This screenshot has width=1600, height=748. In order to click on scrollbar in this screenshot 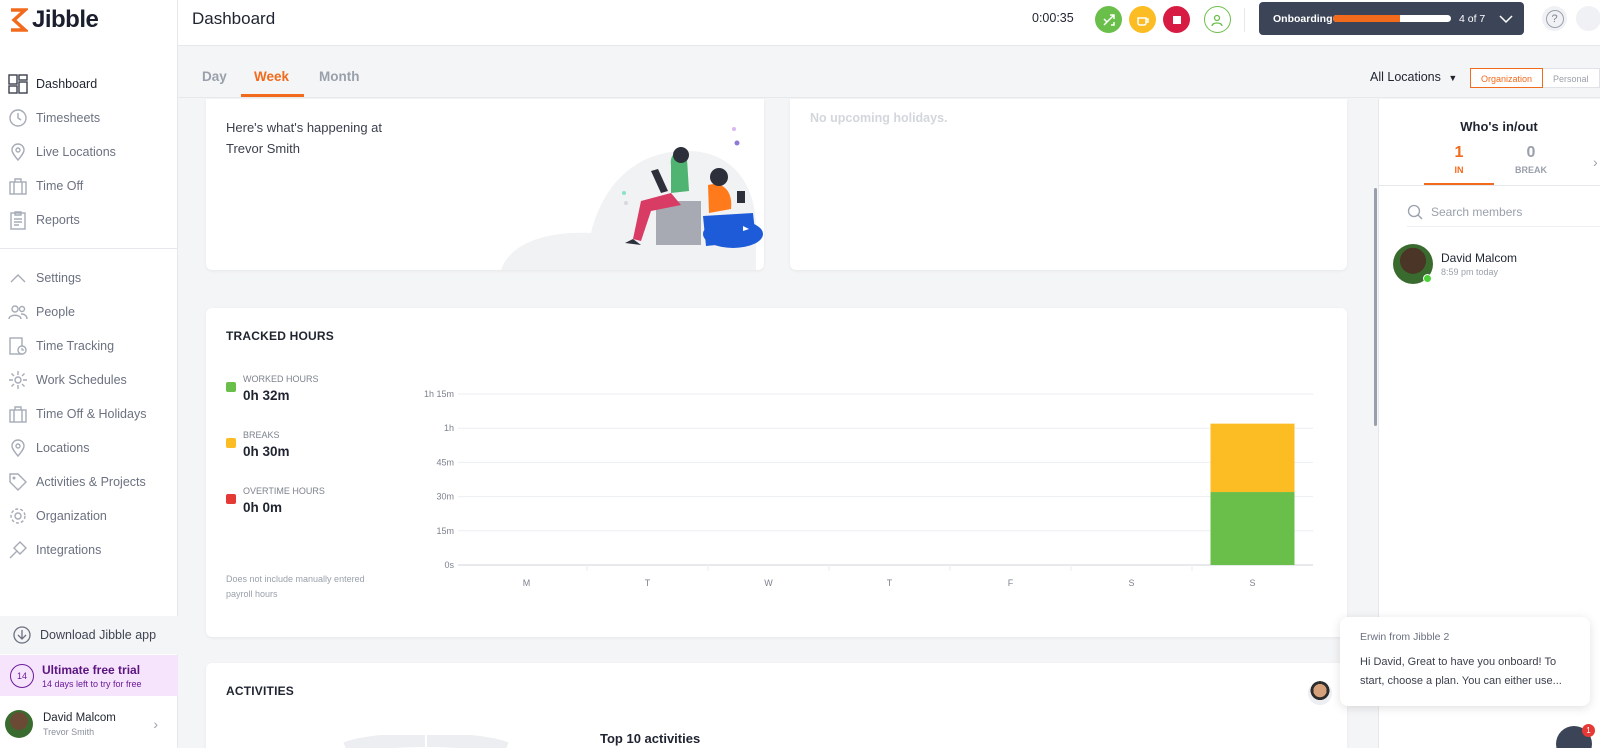, I will do `click(1375, 307)`.